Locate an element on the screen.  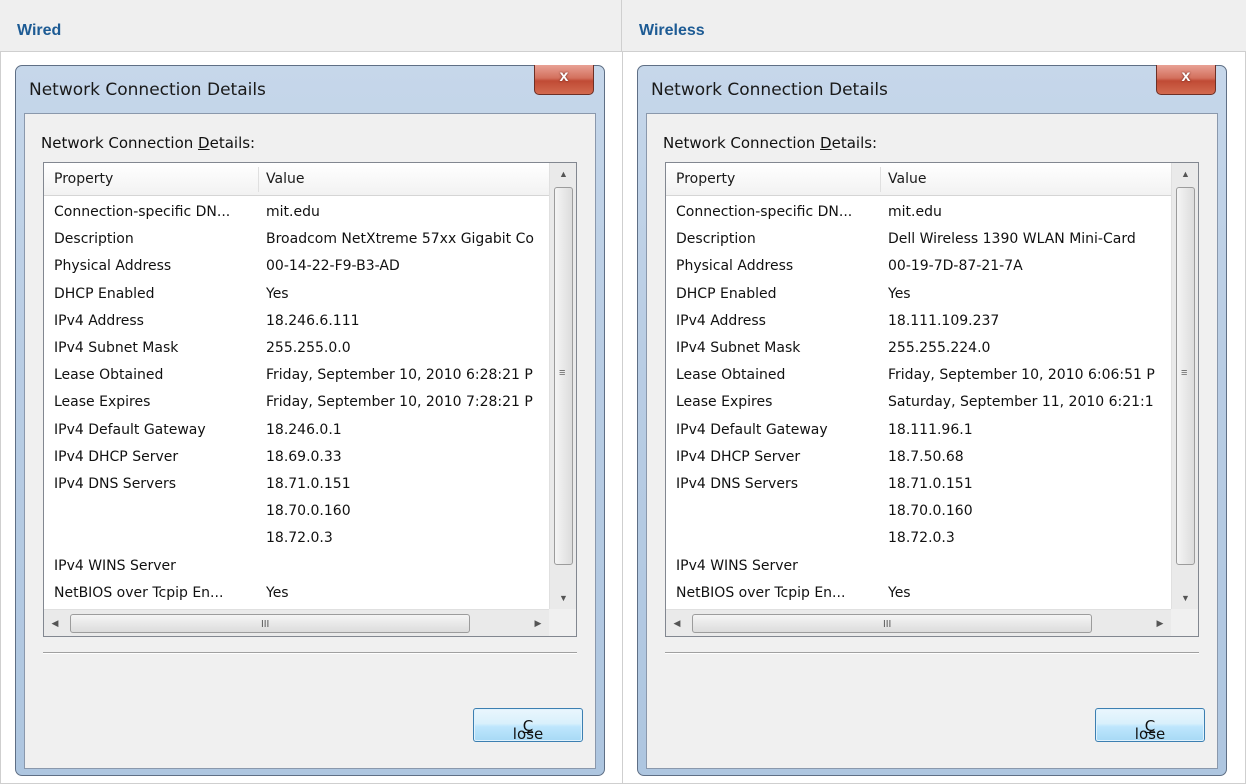
value-cell: 18.246.0.1 is located at coordinates (304, 429).